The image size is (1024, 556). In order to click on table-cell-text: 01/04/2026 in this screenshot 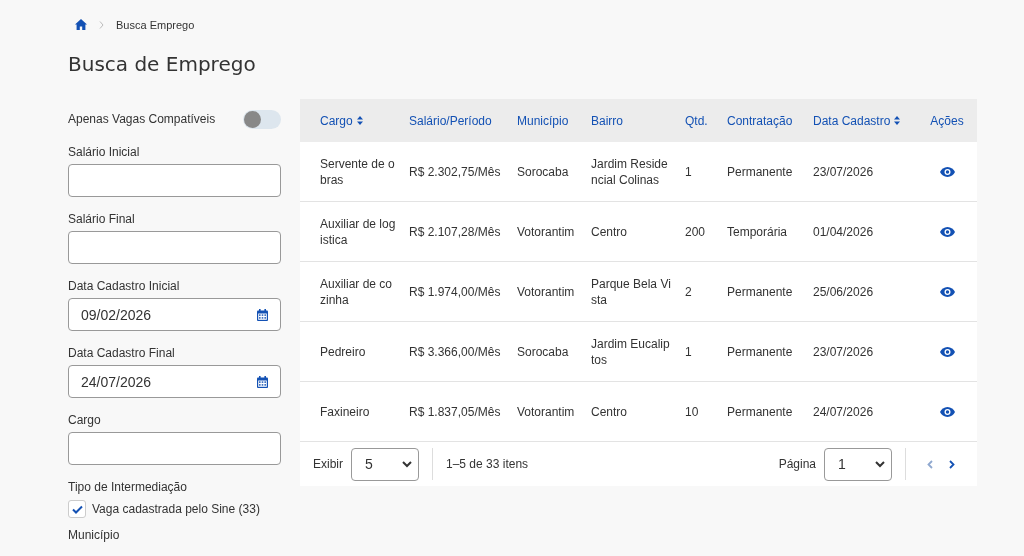, I will do `click(844, 231)`.